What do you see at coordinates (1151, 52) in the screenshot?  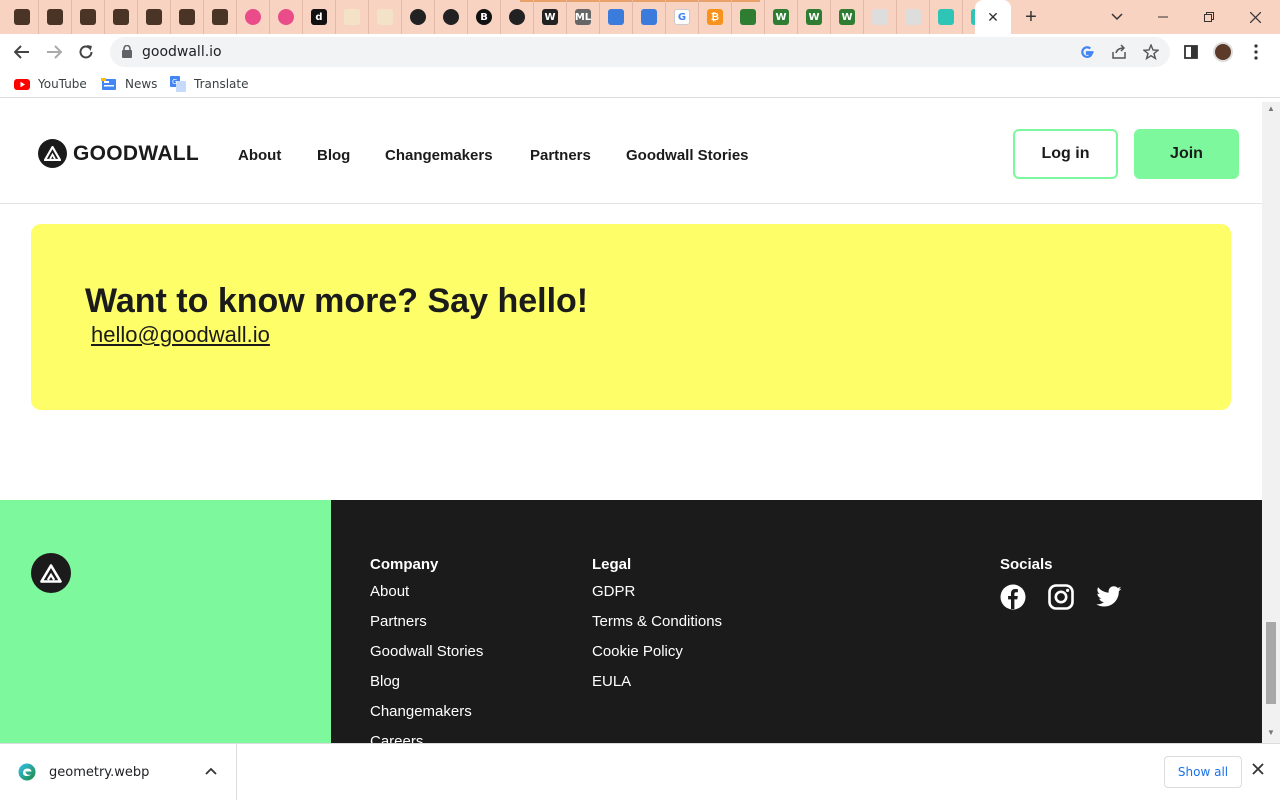 I see `bookmark-star-icon` at bounding box center [1151, 52].